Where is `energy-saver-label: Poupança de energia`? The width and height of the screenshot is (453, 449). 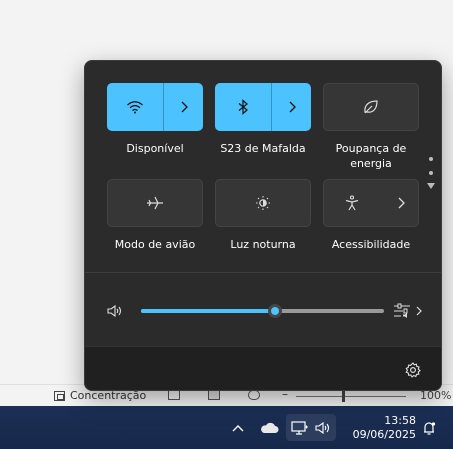 energy-saver-label: Poupança de energia is located at coordinates (371, 156).